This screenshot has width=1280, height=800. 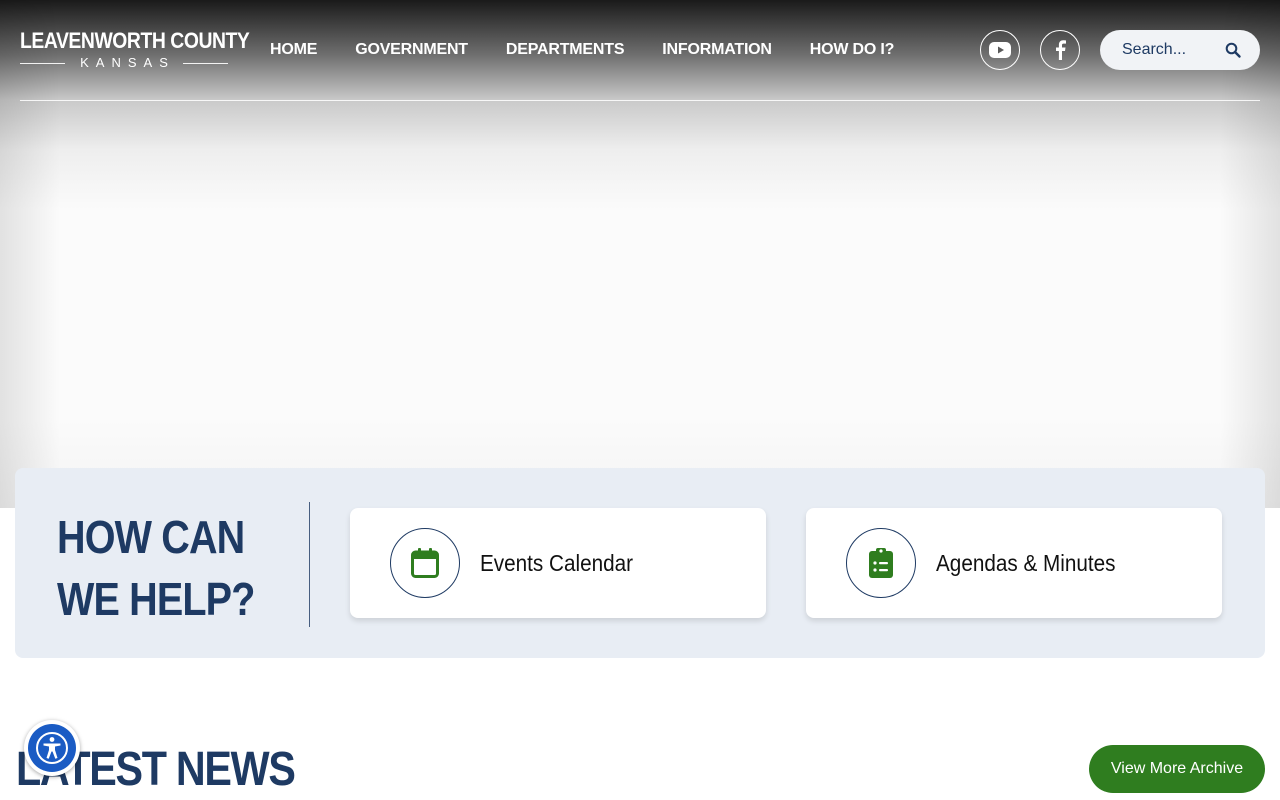 I want to click on logo-subtitle: KANSAS, so click(x=124, y=63).